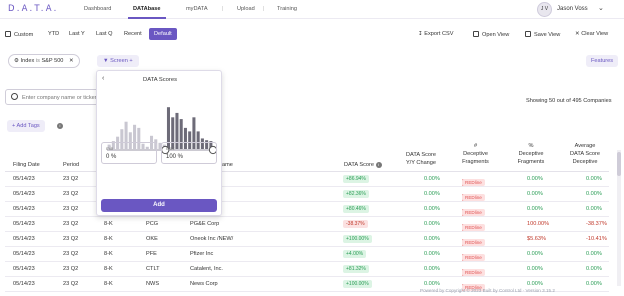 Image resolution: width=624 pixels, height=296 pixels. Describe the element at coordinates (595, 34) in the screenshot. I see `clear-view-label: Clear View` at that location.